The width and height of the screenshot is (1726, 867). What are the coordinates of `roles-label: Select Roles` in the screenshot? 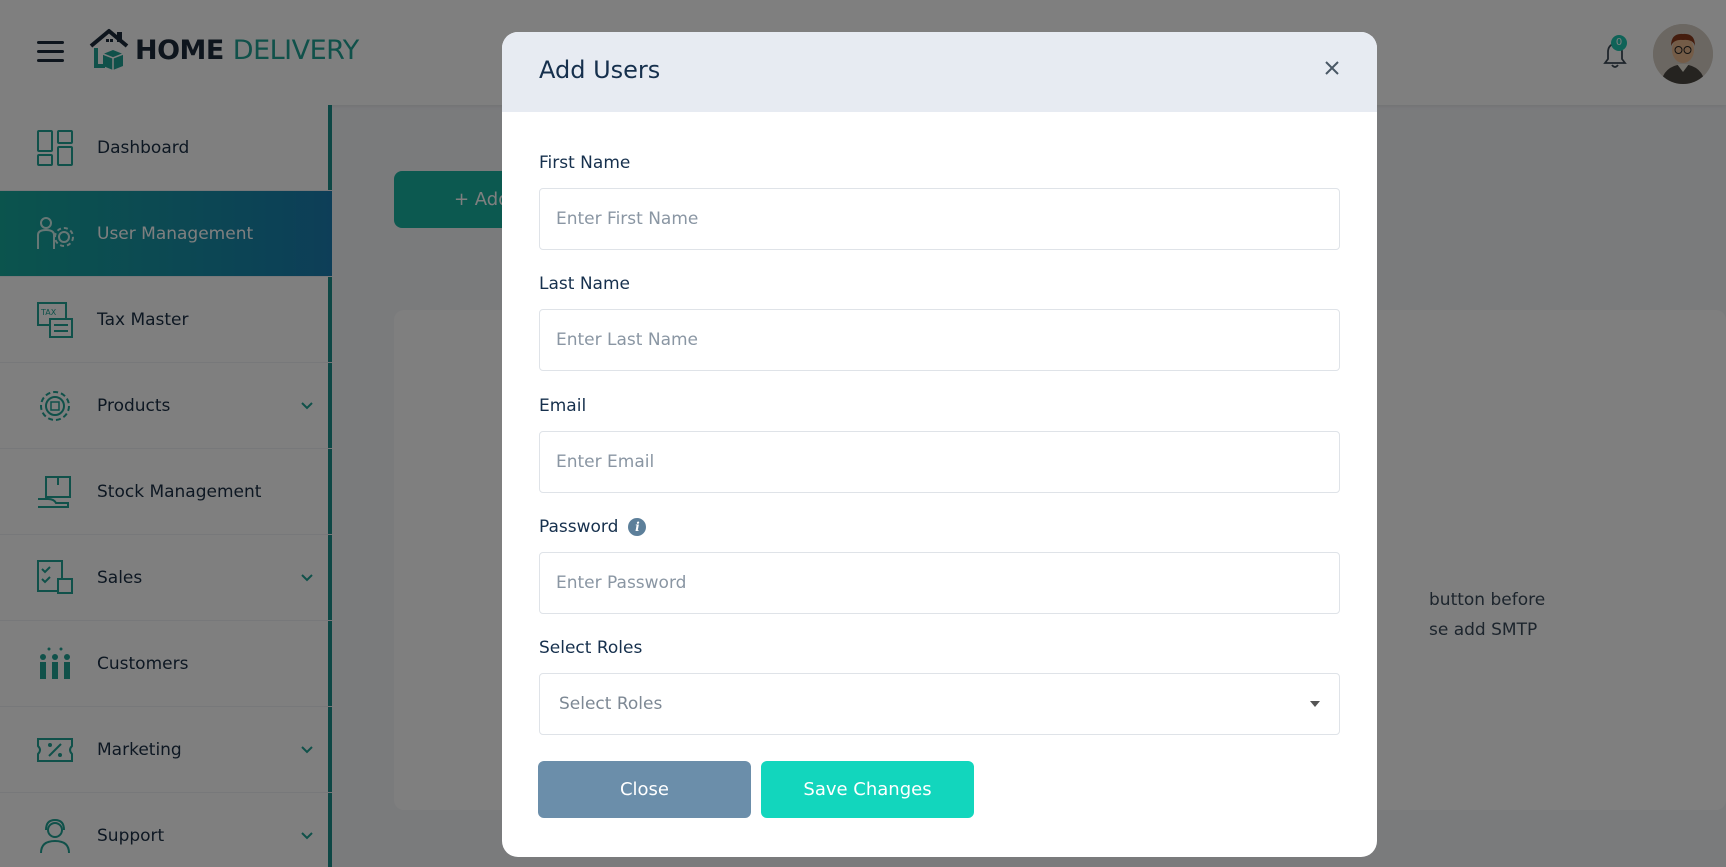 It's located at (591, 648).